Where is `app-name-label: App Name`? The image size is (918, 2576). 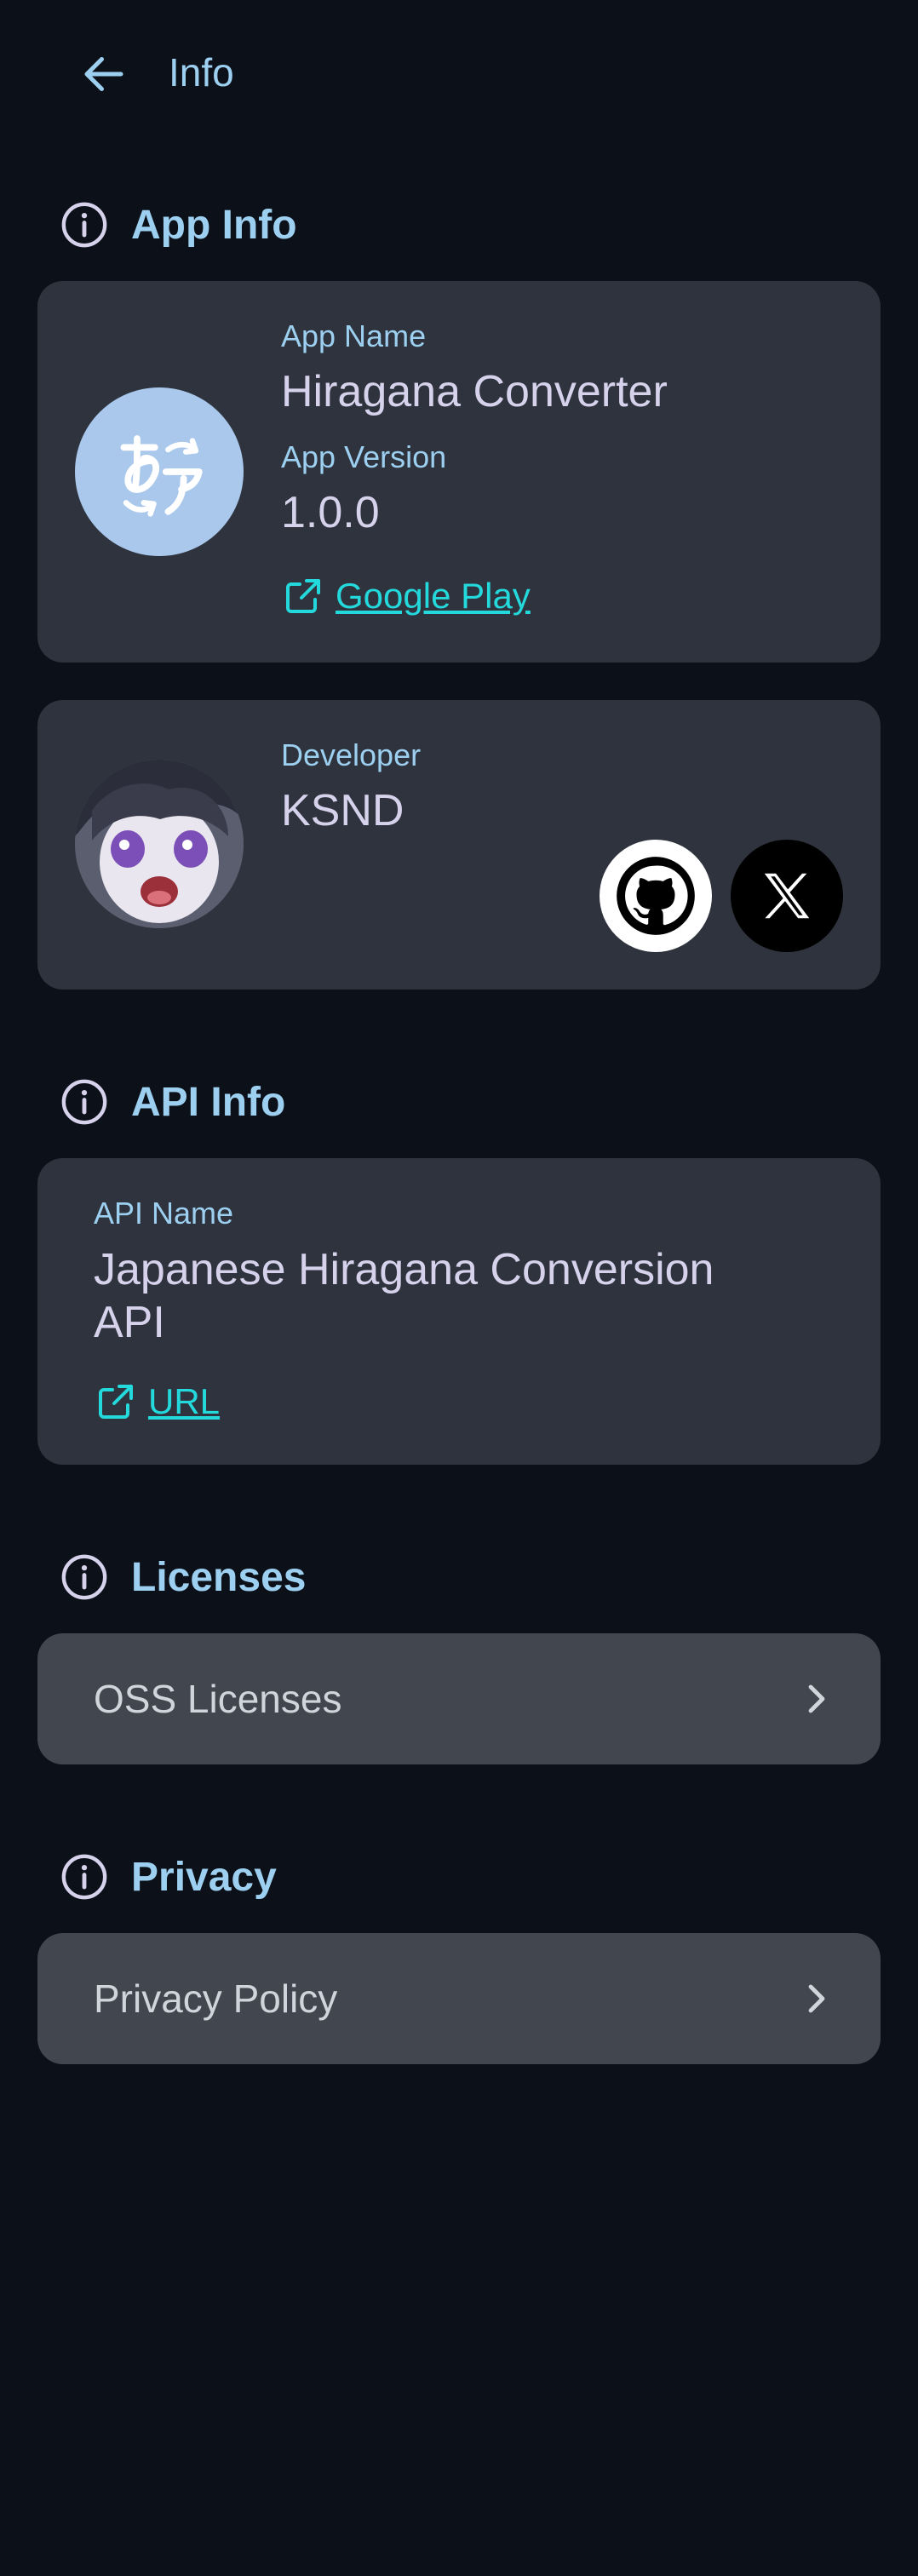 app-name-label: App Name is located at coordinates (354, 335).